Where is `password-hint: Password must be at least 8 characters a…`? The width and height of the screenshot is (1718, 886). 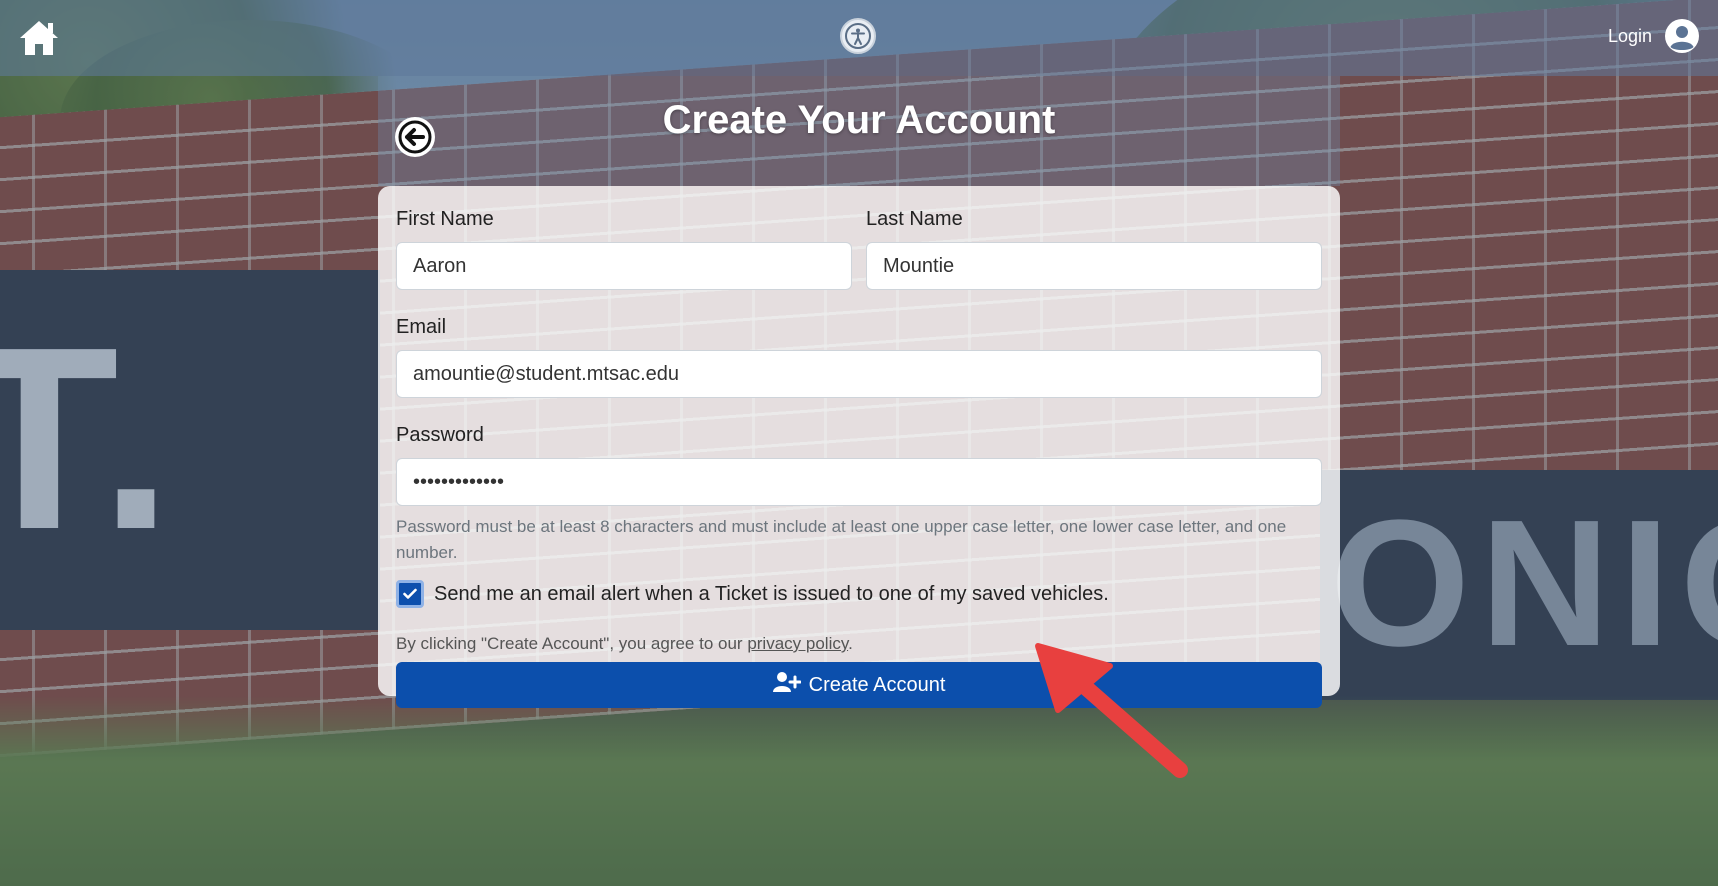 password-hint: Password must be at least 8 characters a… is located at coordinates (841, 539).